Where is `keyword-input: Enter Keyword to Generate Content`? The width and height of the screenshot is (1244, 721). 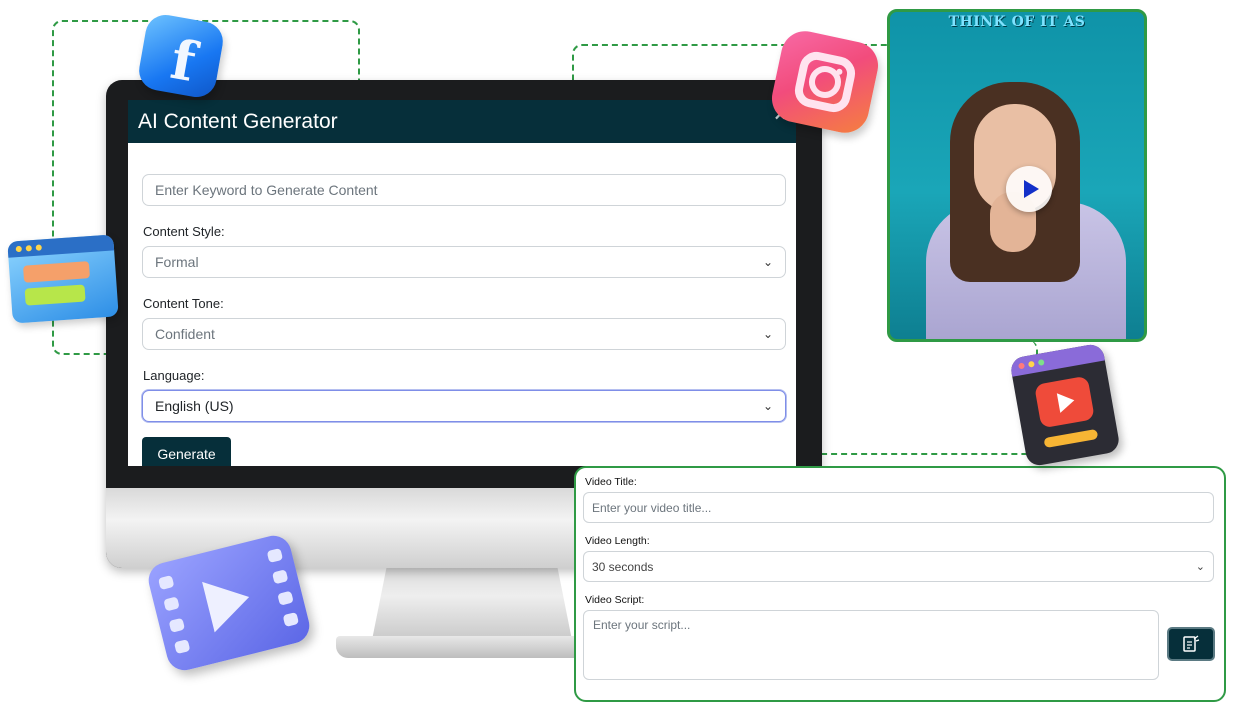
keyword-input: Enter Keyword to Generate Content is located at coordinates (464, 190).